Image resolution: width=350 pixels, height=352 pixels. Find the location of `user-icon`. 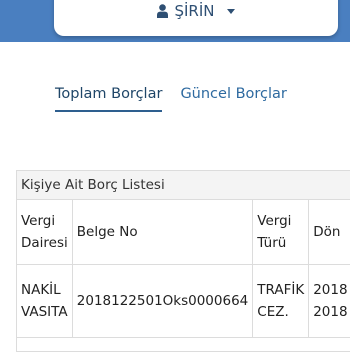

user-icon is located at coordinates (163, 11).